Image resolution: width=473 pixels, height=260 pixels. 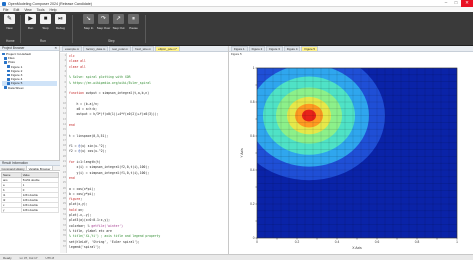 I want to click on result-information-title: Result Information, so click(x=15, y=163).